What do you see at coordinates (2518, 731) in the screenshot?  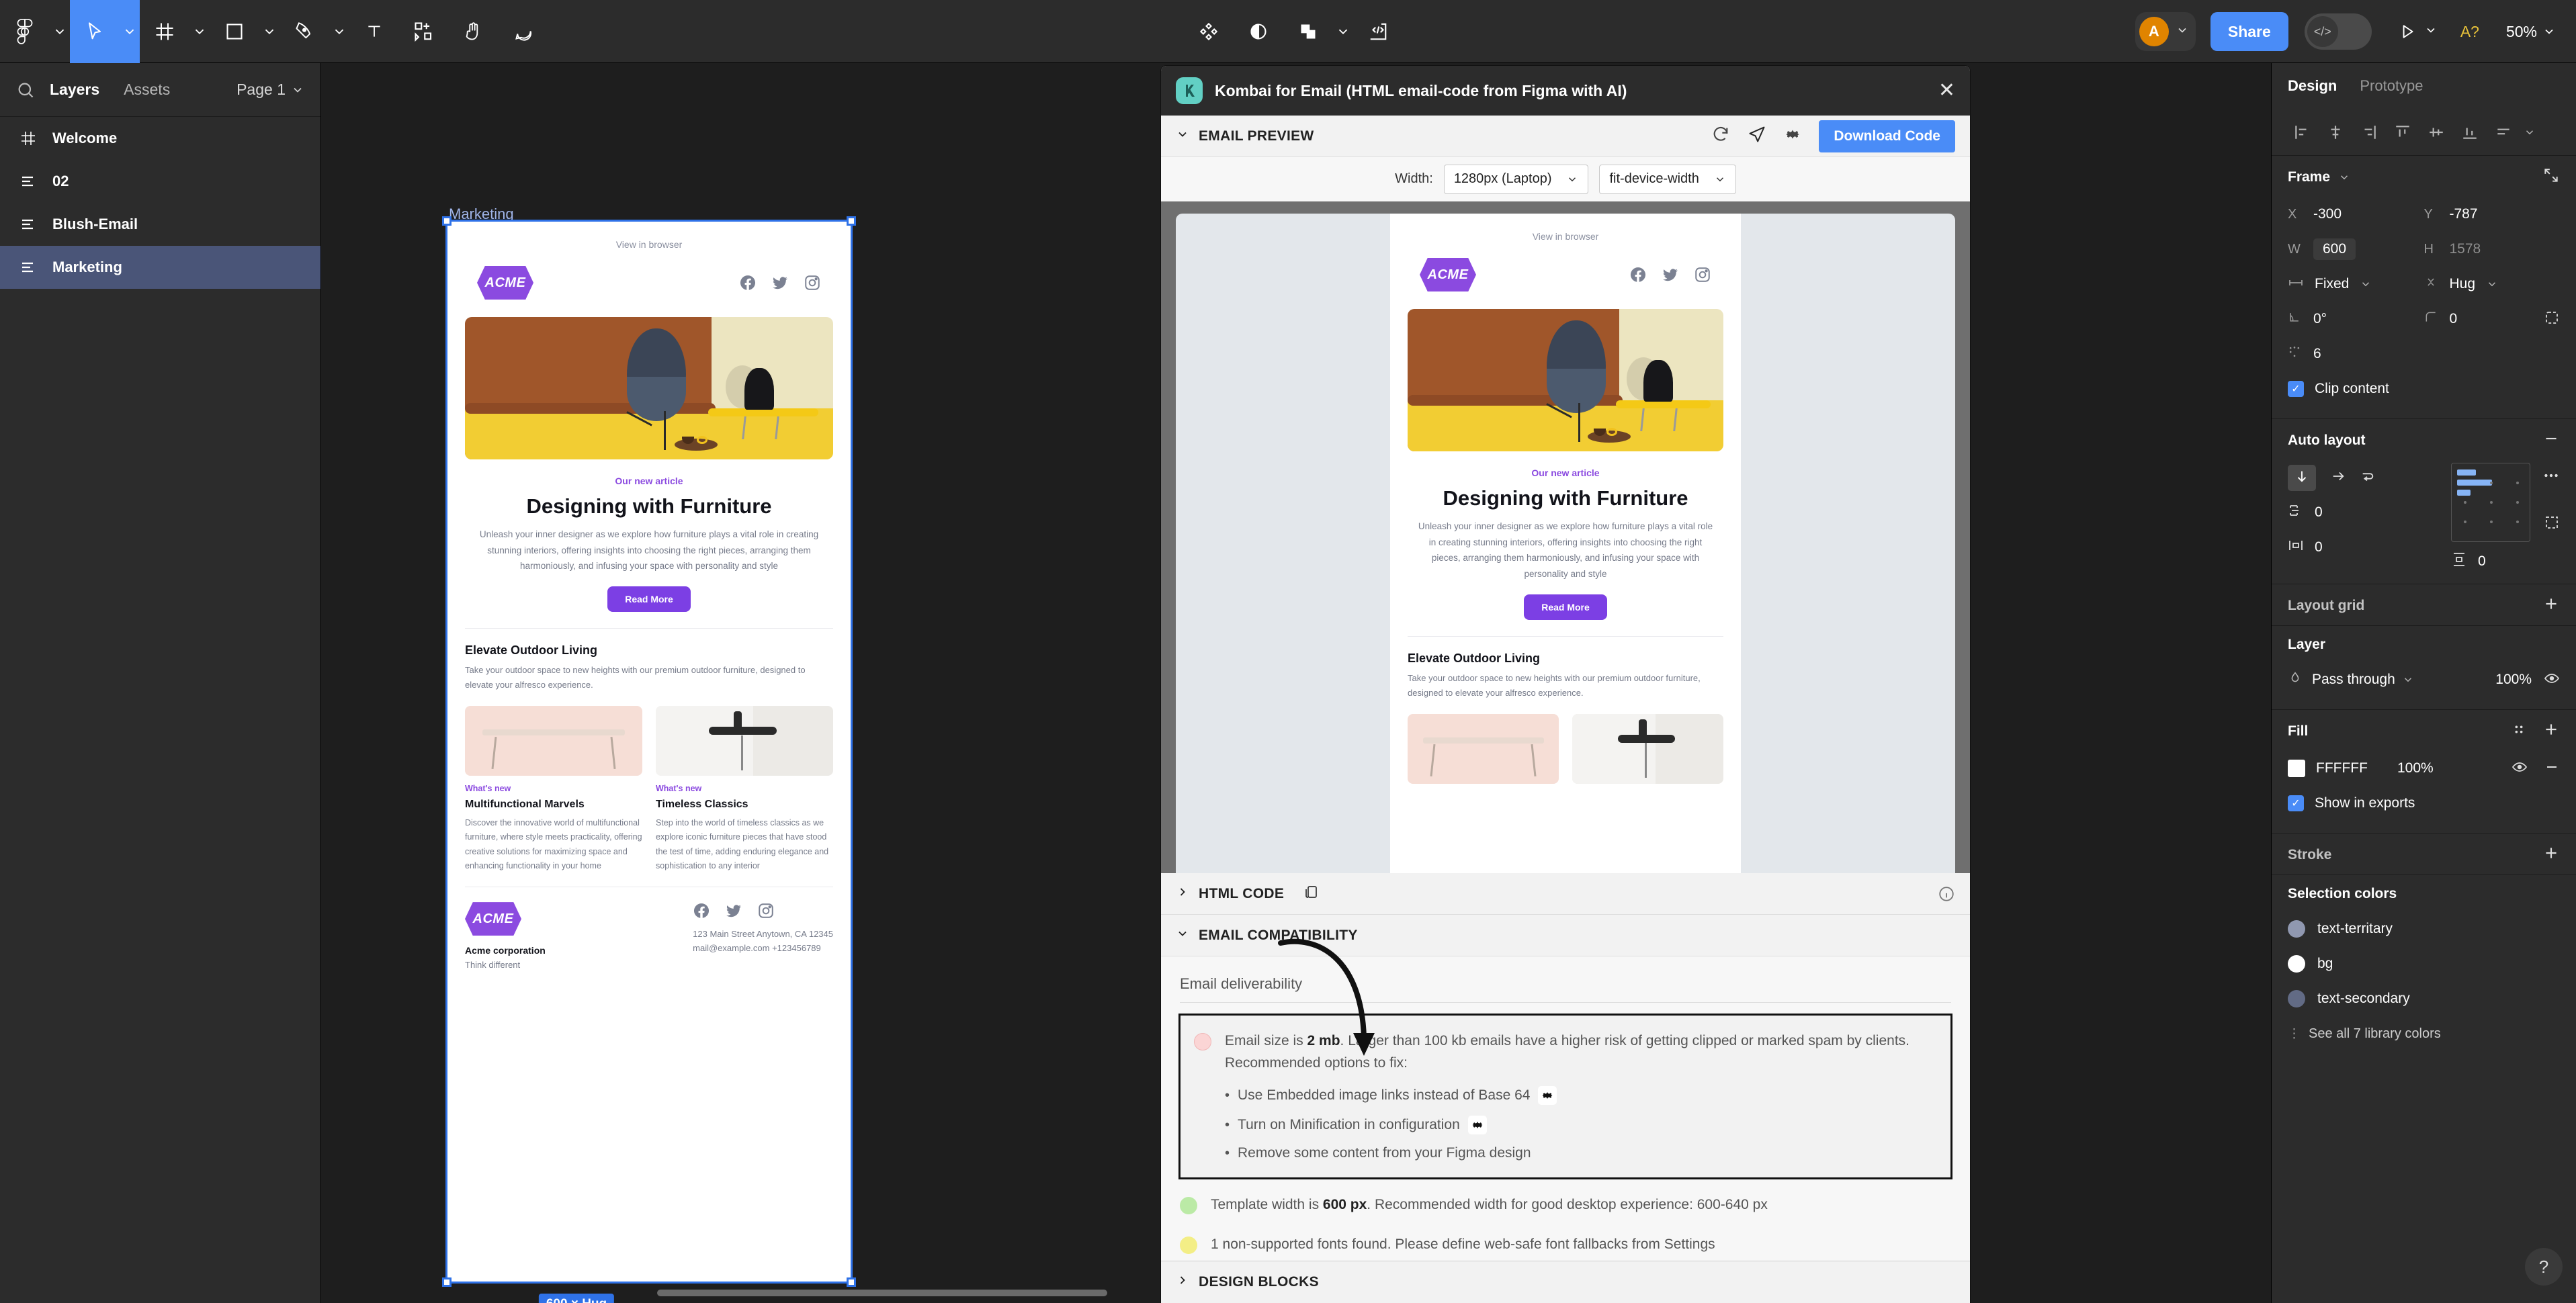 I see `fill-styles-icon` at bounding box center [2518, 731].